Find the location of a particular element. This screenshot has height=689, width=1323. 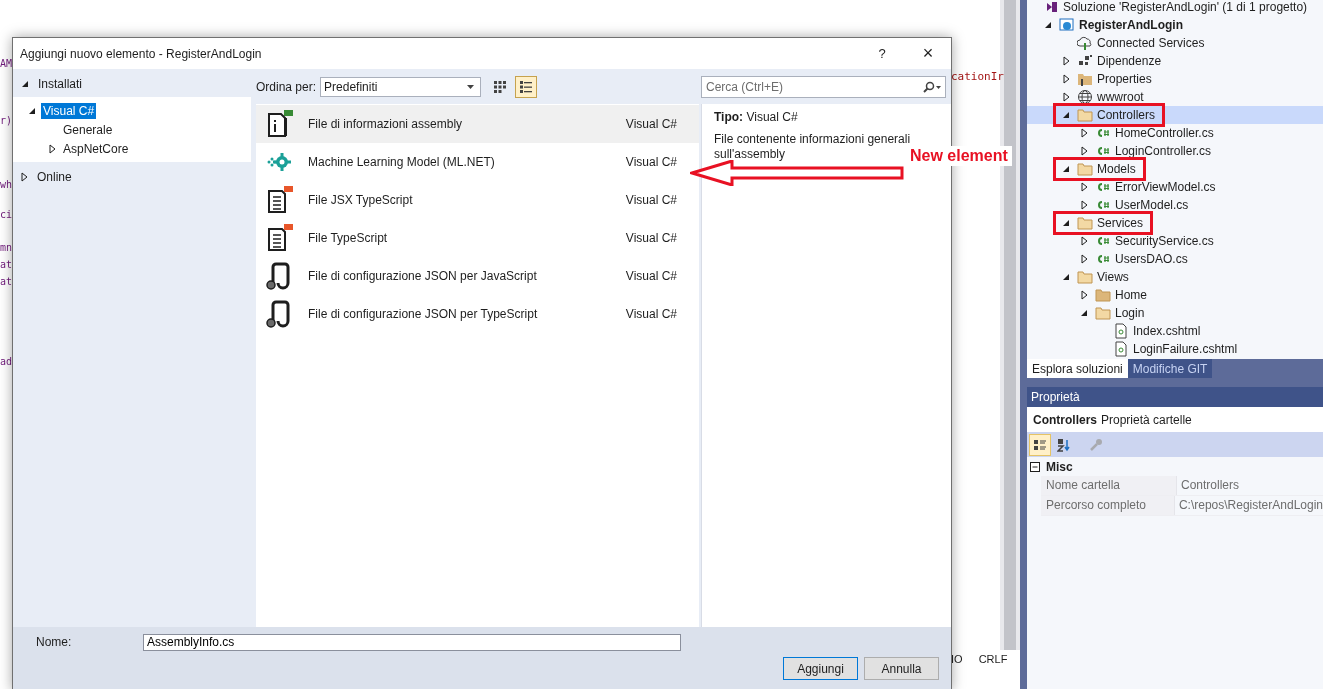

code-fragment: at is located at coordinates (6, 264).